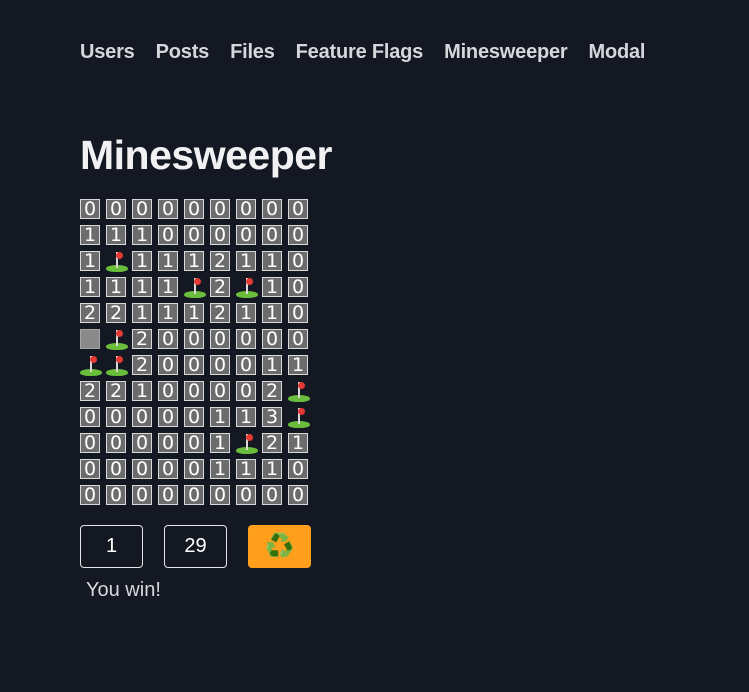  I want to click on covered-cell, so click(90, 339).